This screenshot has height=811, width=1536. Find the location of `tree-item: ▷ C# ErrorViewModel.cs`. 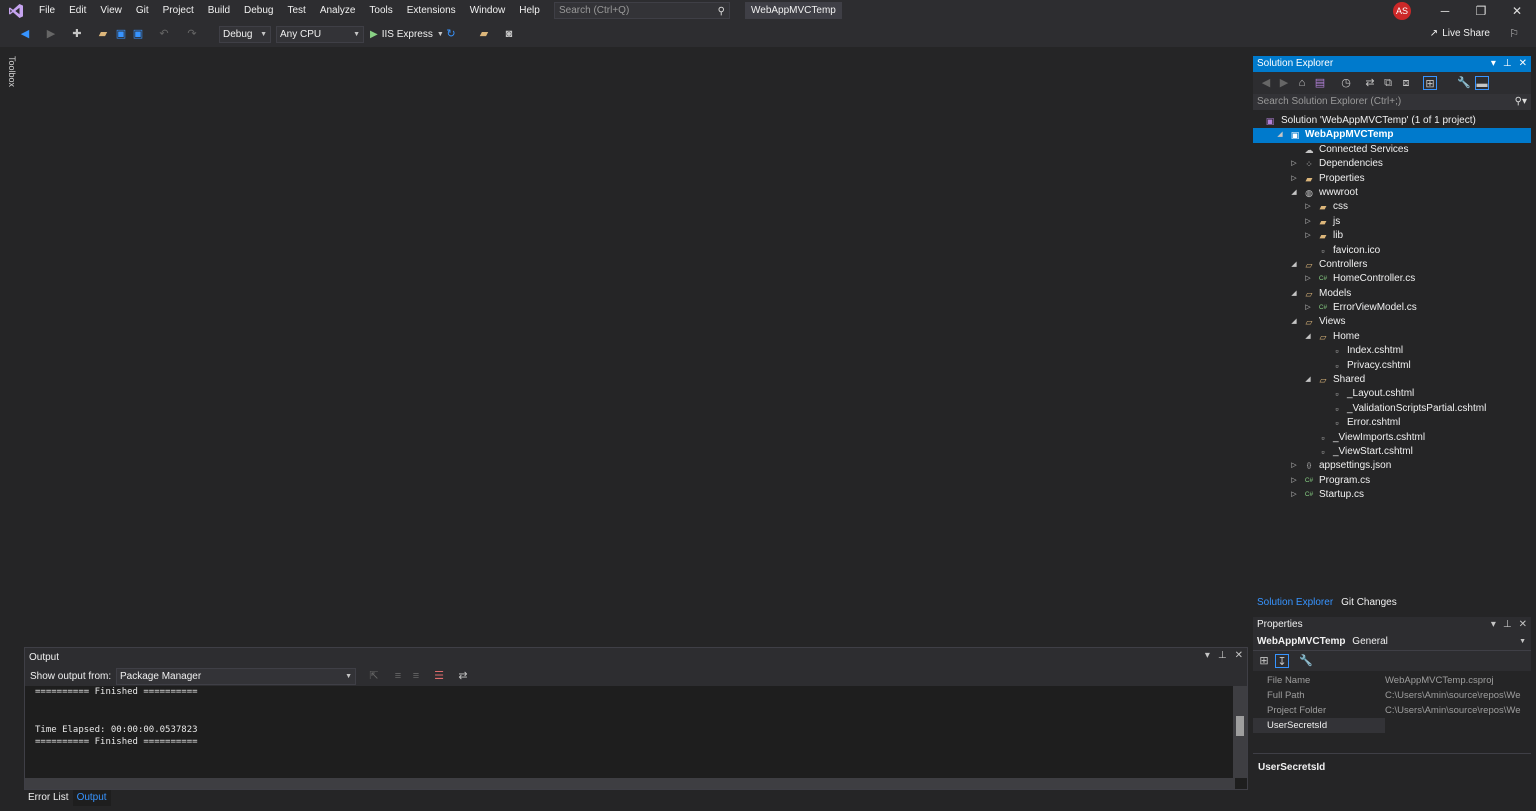

tree-item: ▷ C# ErrorViewModel.cs is located at coordinates (1392, 308).